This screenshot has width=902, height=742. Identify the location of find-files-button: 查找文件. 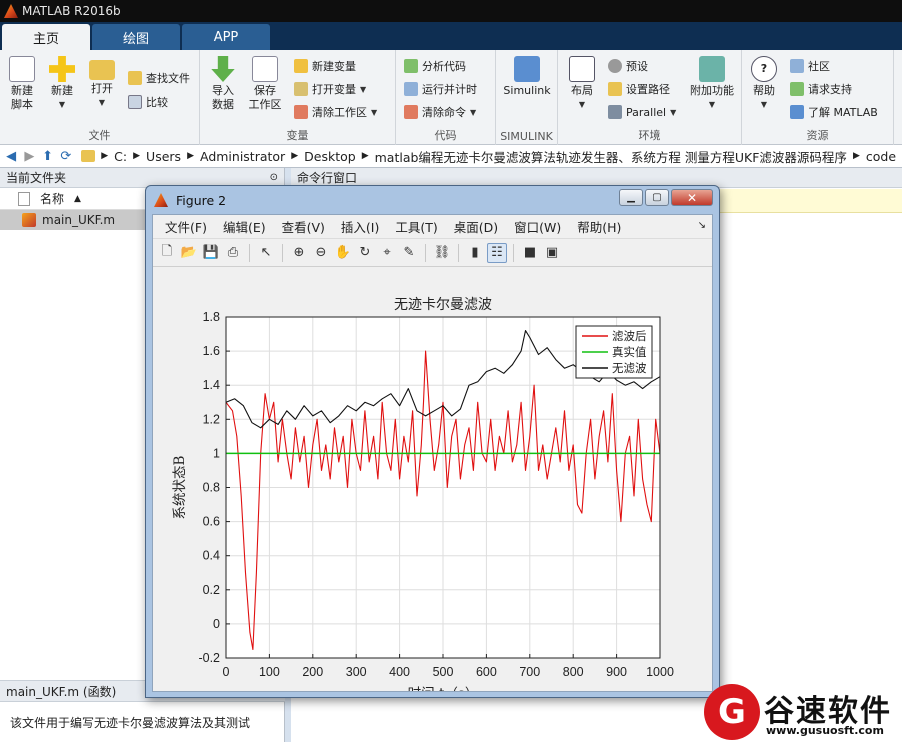
(159, 78).